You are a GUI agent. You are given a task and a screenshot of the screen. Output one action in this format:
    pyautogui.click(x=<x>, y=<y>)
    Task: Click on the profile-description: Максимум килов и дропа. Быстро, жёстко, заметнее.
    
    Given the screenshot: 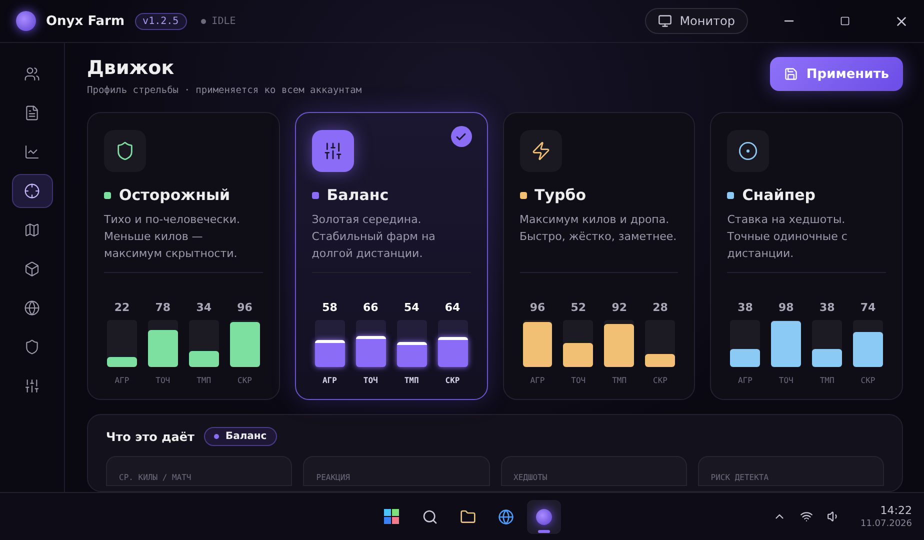 What is the action you would take?
    pyautogui.click(x=599, y=242)
    